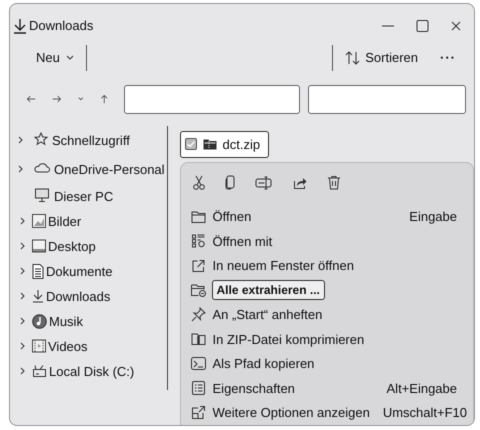  What do you see at coordinates (61, 26) in the screenshot?
I see `window-title: Downloads` at bounding box center [61, 26].